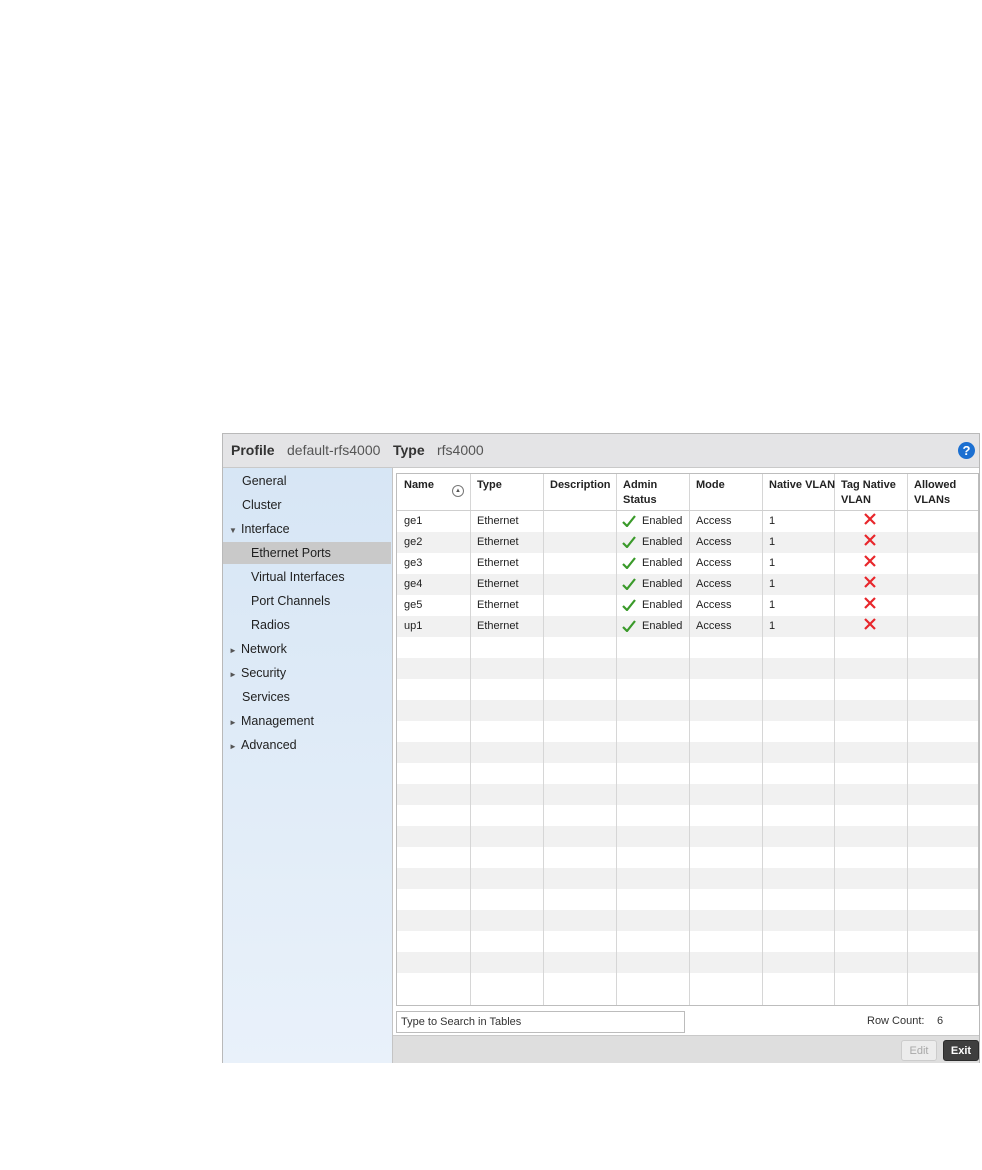 This screenshot has height=1170, width=982. I want to click on profile-label: Profile, so click(253, 450).